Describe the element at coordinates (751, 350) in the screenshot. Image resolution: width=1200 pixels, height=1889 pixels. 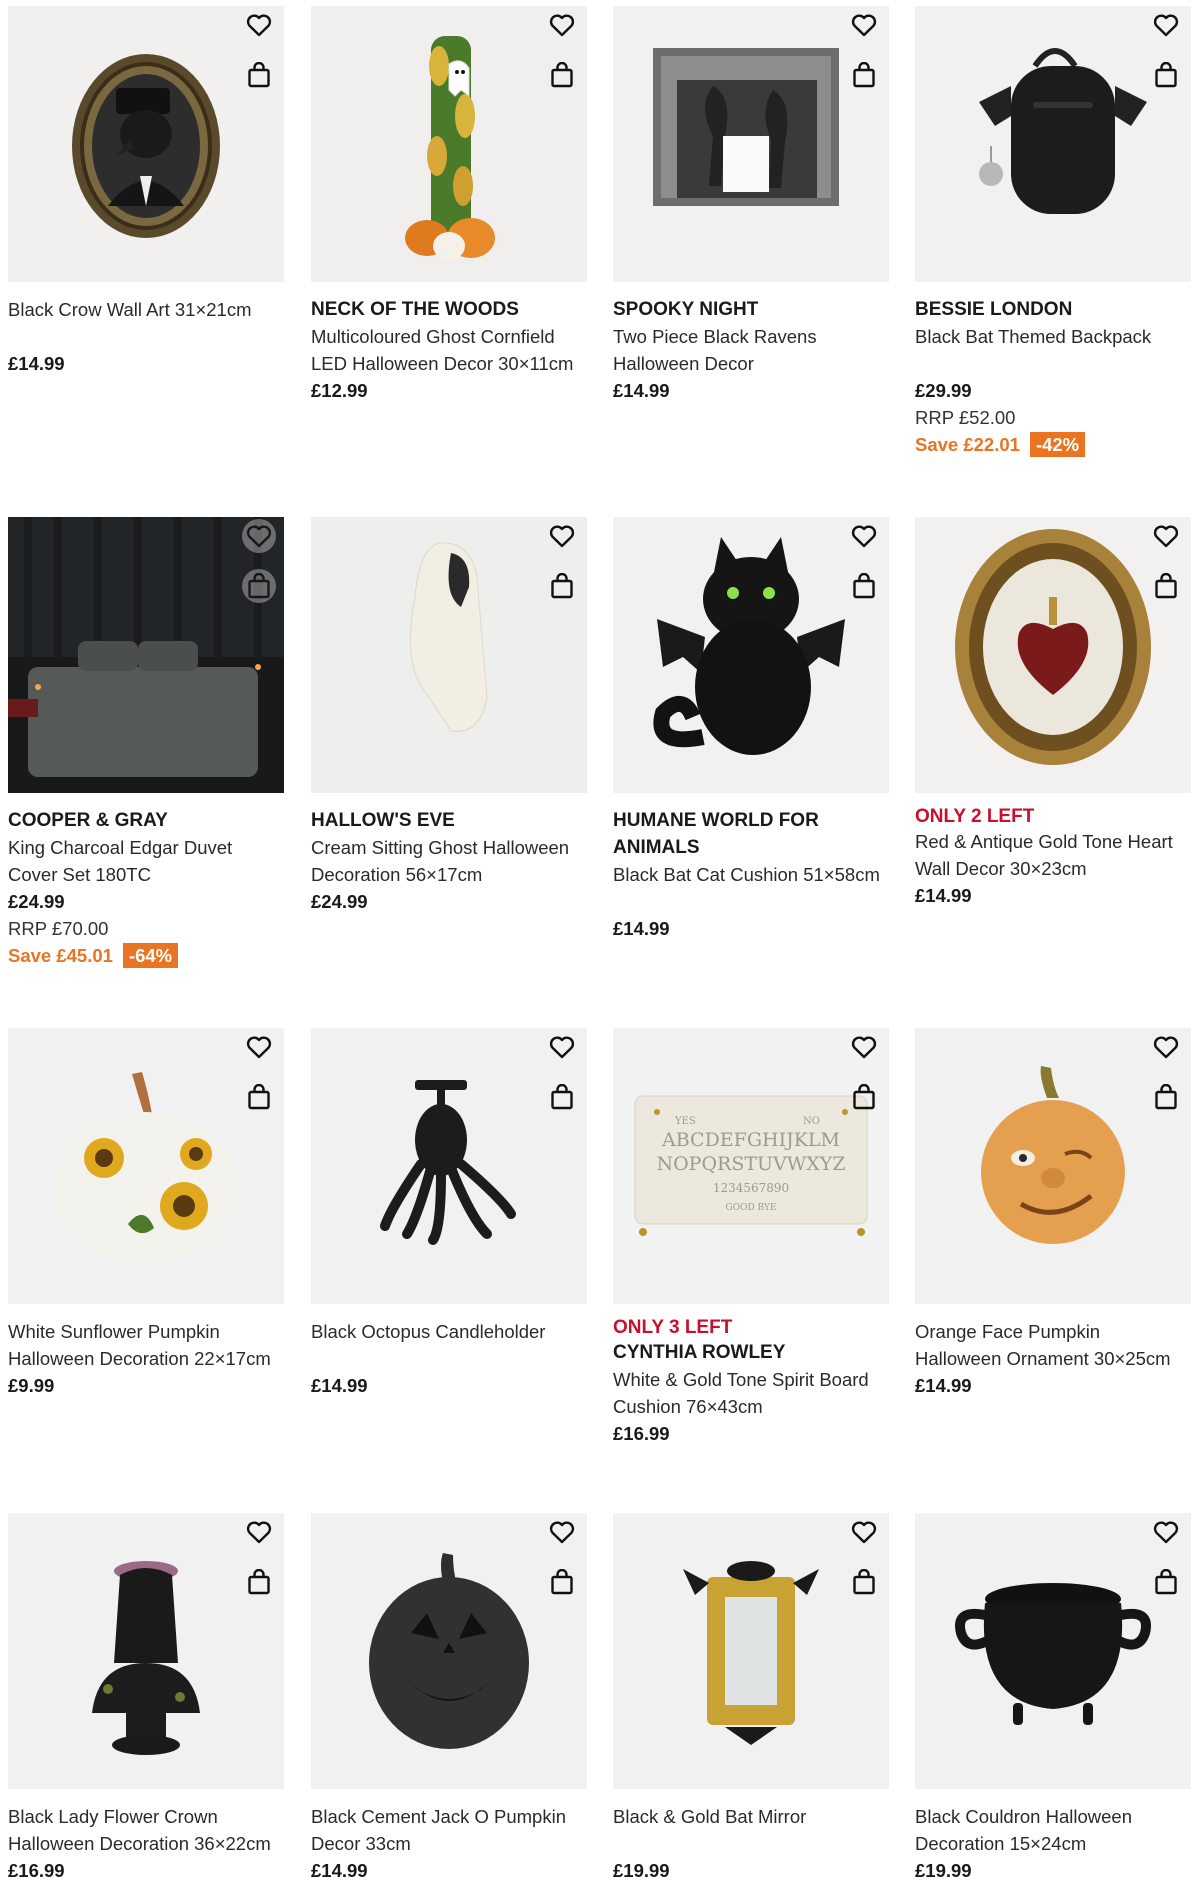
I see `product-title: Two Piece Black Ravens Halloween Decor` at that location.